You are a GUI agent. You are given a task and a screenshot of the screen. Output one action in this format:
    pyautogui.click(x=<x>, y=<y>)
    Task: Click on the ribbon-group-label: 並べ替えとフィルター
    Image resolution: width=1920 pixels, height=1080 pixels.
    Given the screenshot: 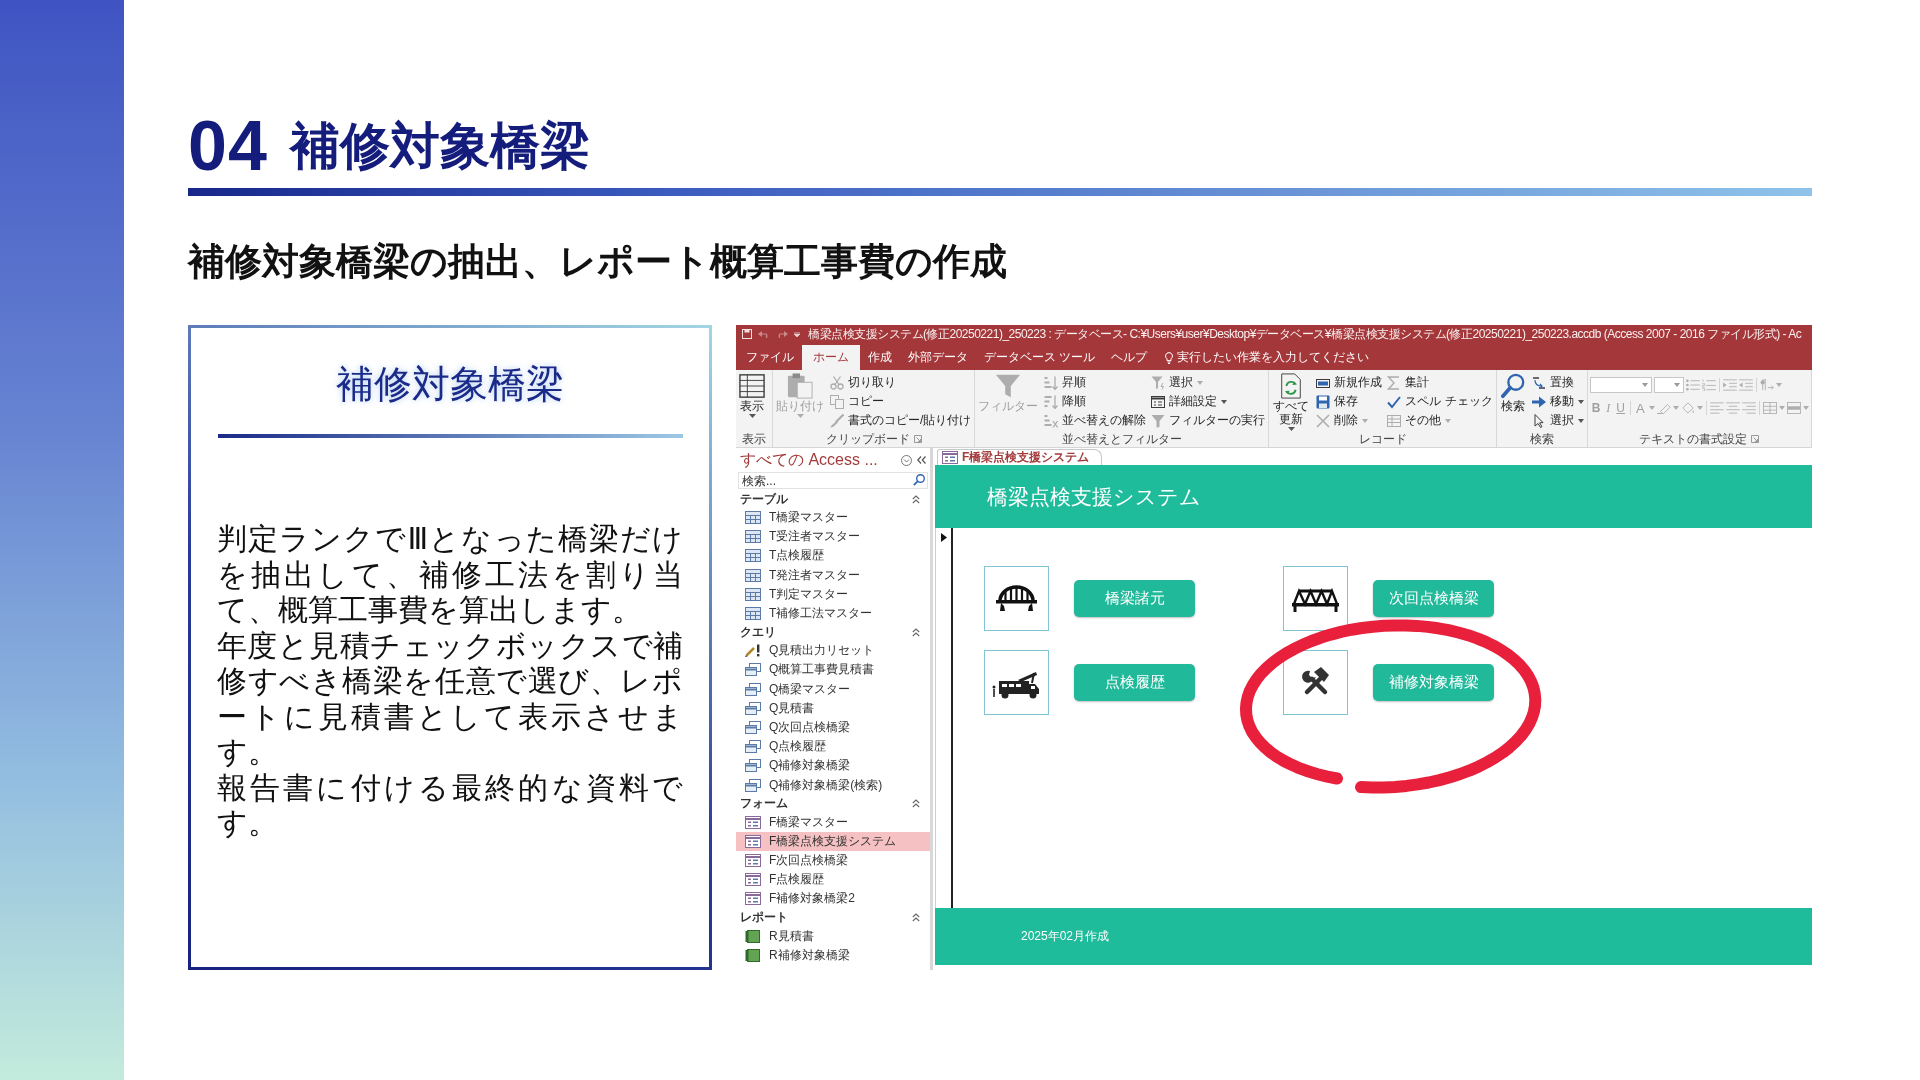 What is the action you would take?
    pyautogui.click(x=1121, y=439)
    